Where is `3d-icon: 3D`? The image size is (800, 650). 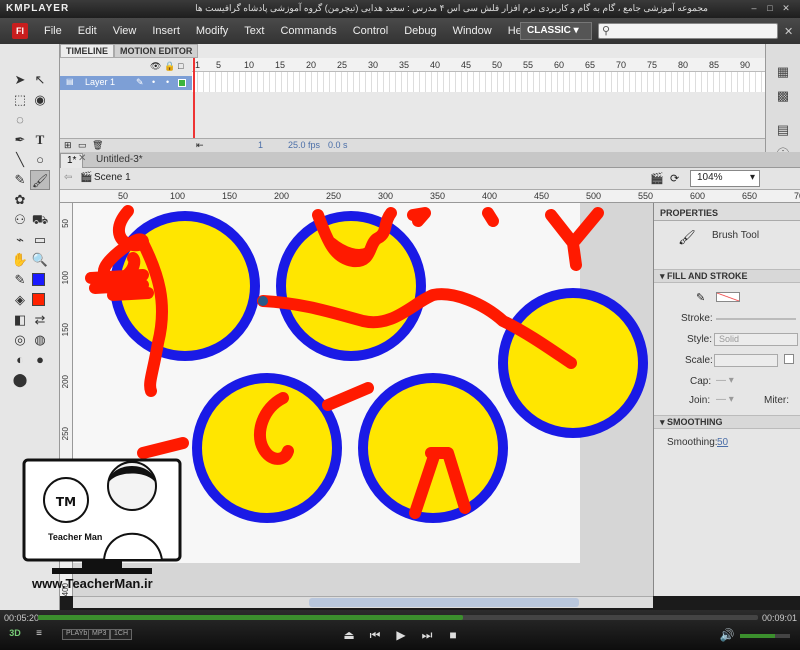 3d-icon: 3D is located at coordinates (15, 633).